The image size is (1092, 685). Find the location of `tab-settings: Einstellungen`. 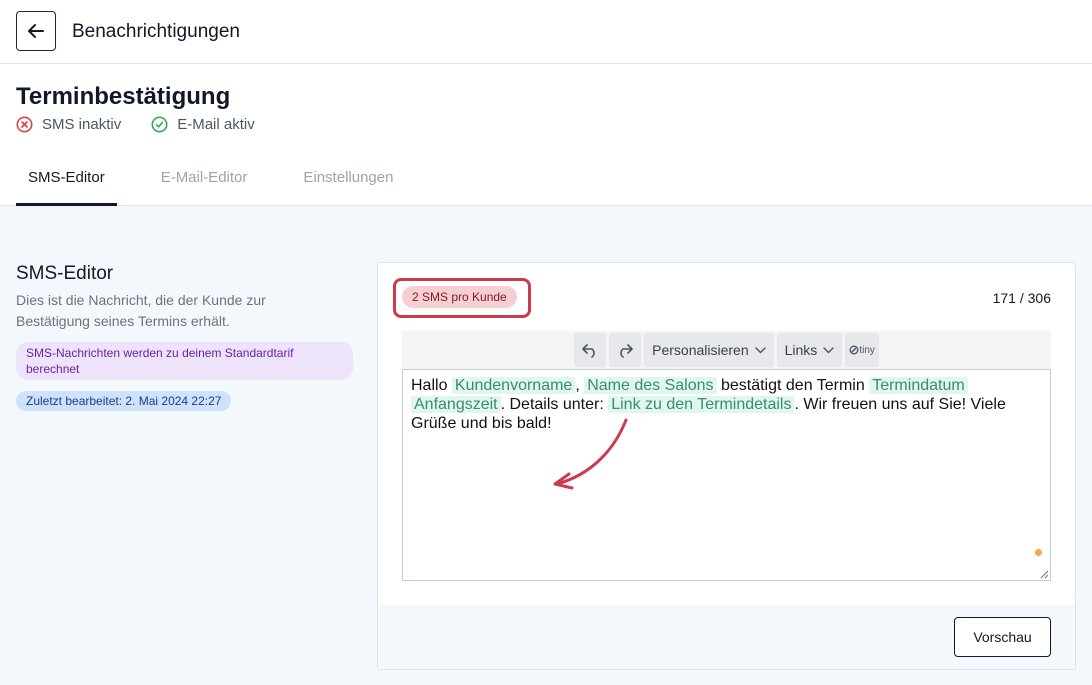

tab-settings: Einstellungen is located at coordinates (348, 182).